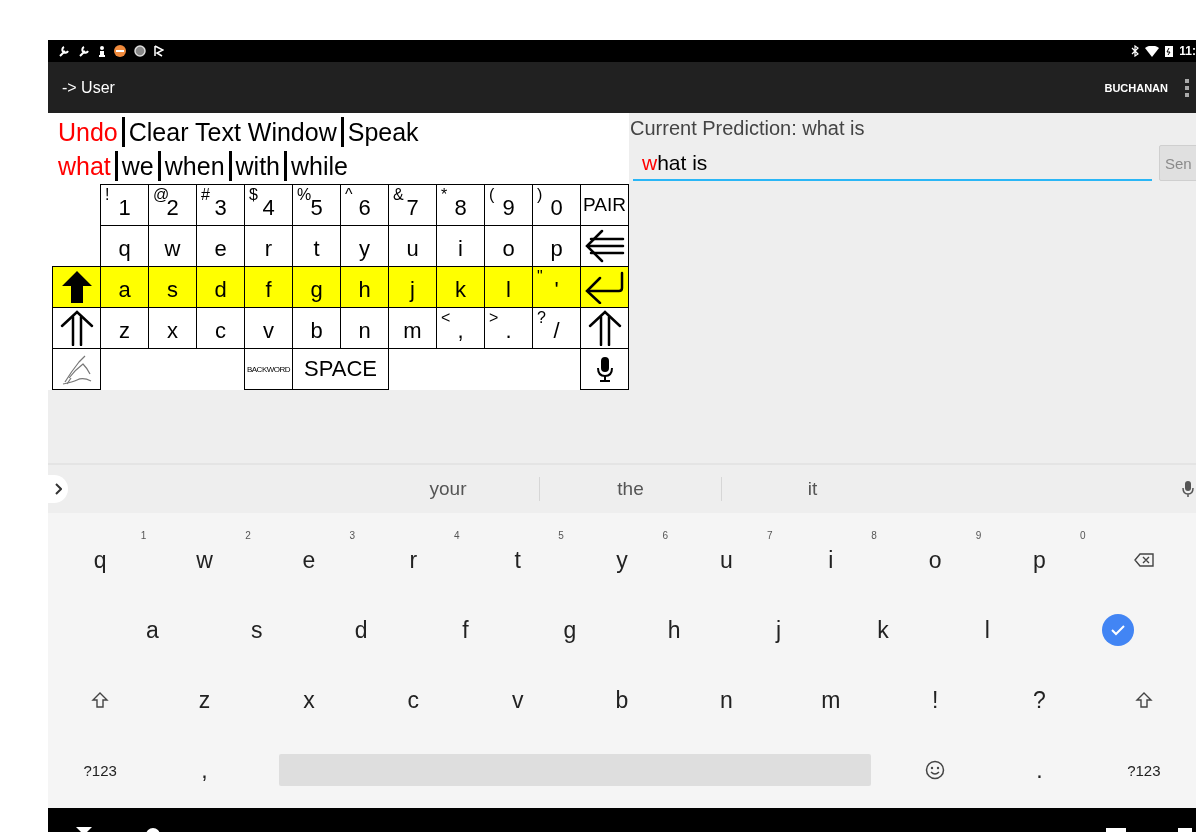 Image resolution: width=1196 pixels, height=832 pixels. I want to click on keyboard-key: k, so click(883, 630).